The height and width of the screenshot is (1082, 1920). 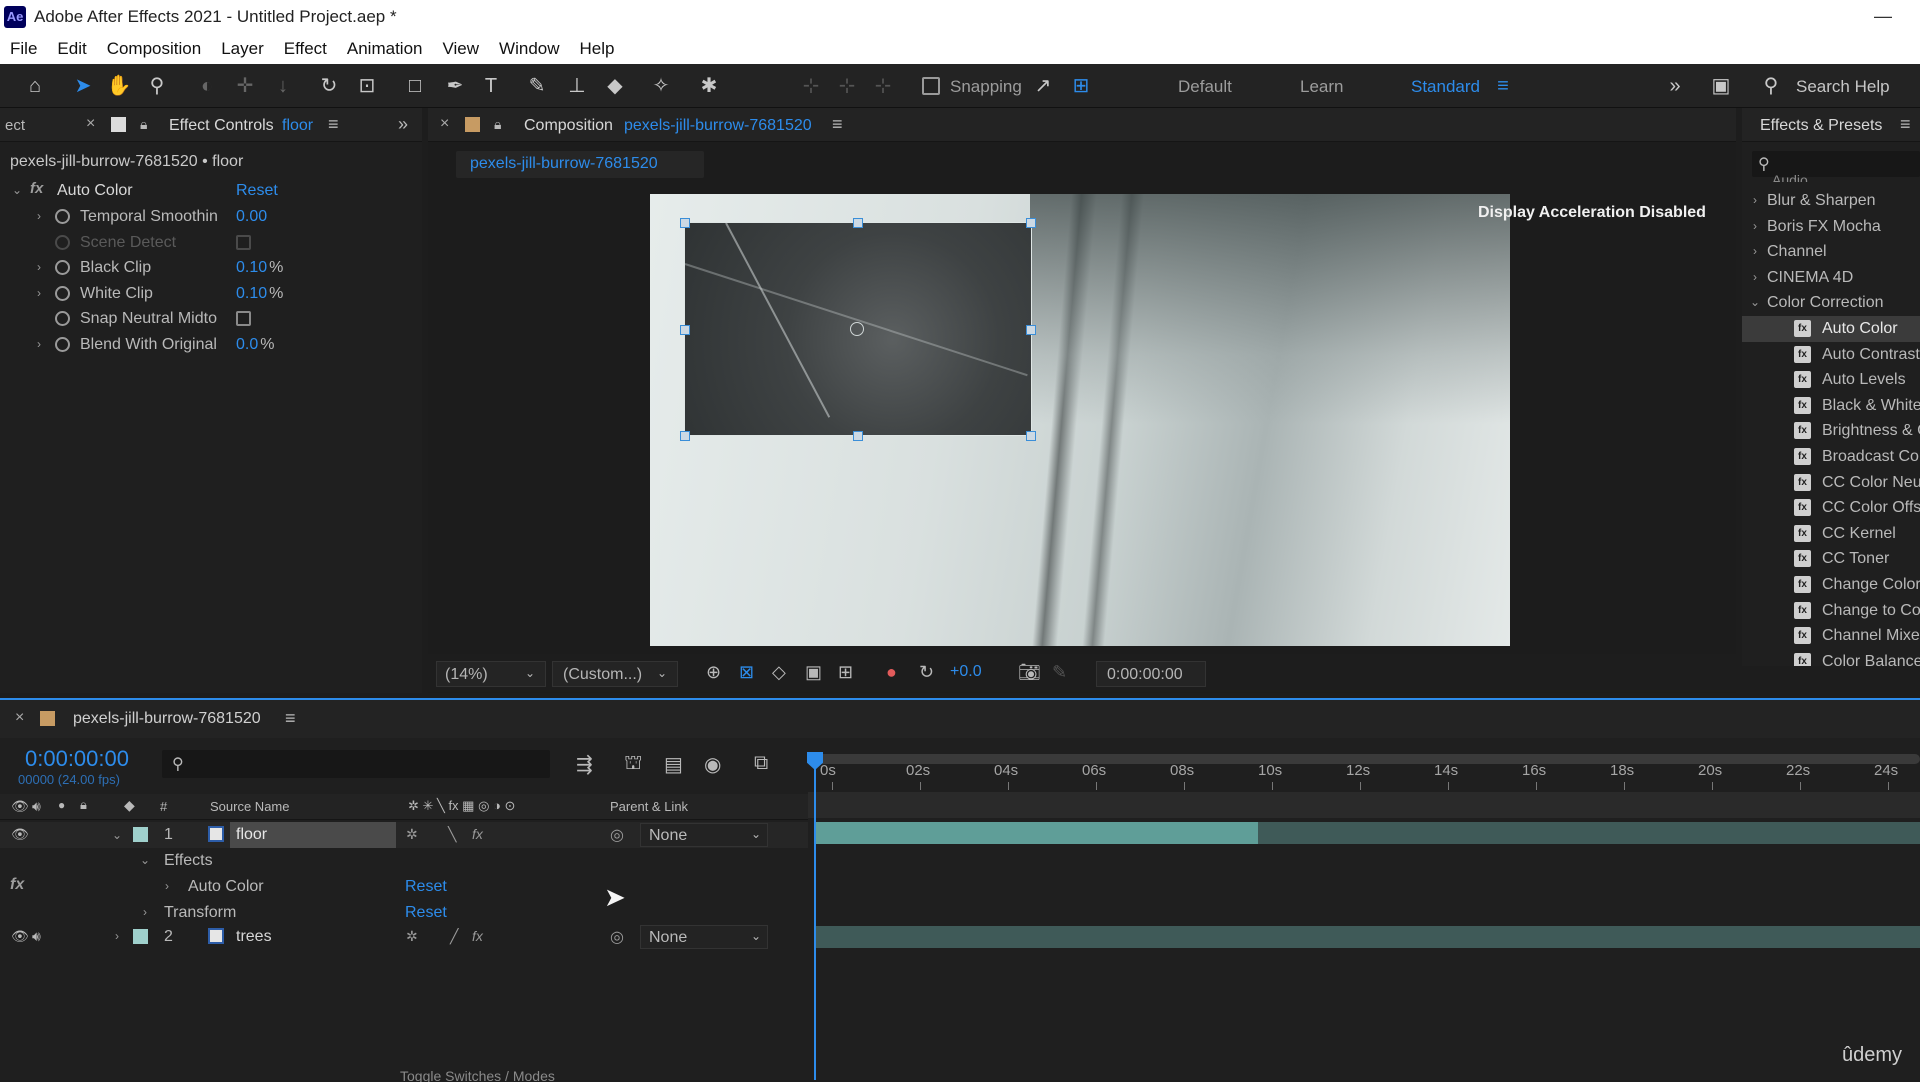 I want to click on menu-edit: Edit, so click(x=71, y=49).